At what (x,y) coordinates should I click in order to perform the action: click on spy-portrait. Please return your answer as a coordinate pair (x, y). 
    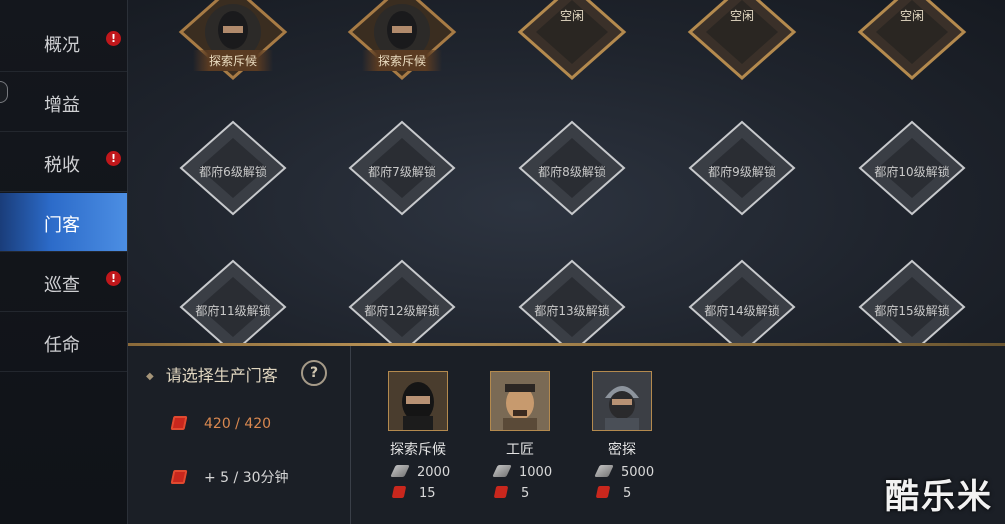
    Looking at the image, I should click on (622, 401).